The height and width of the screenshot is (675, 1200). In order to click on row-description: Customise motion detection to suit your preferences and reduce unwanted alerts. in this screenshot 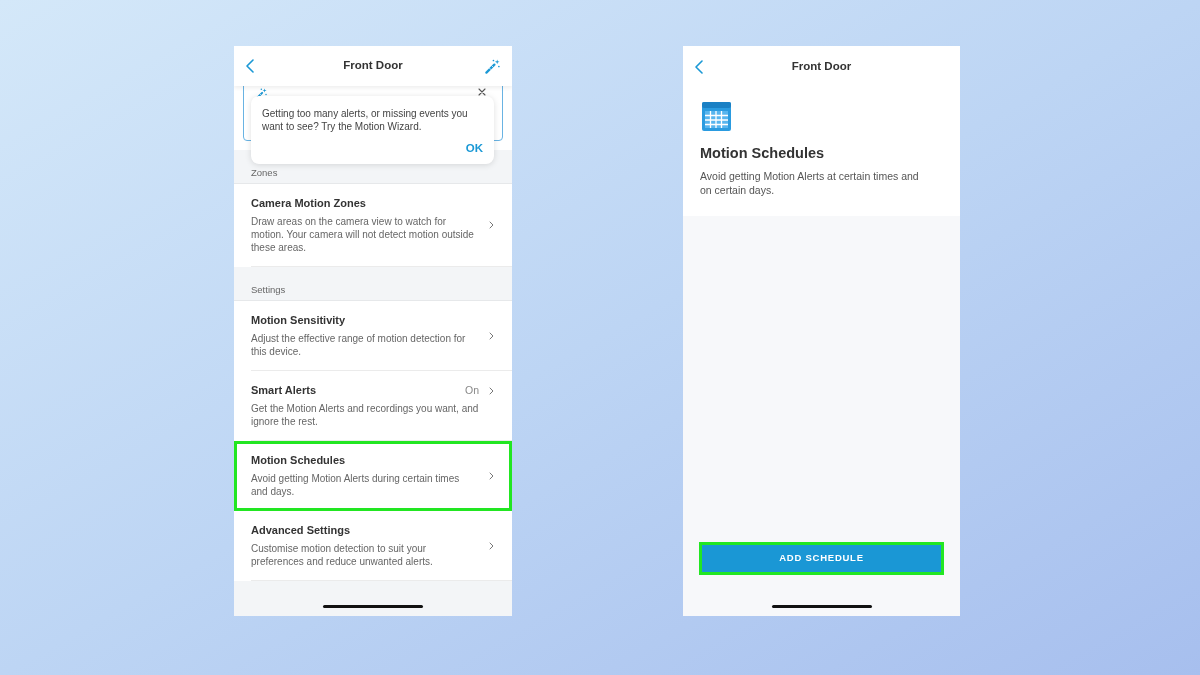, I will do `click(342, 555)`.